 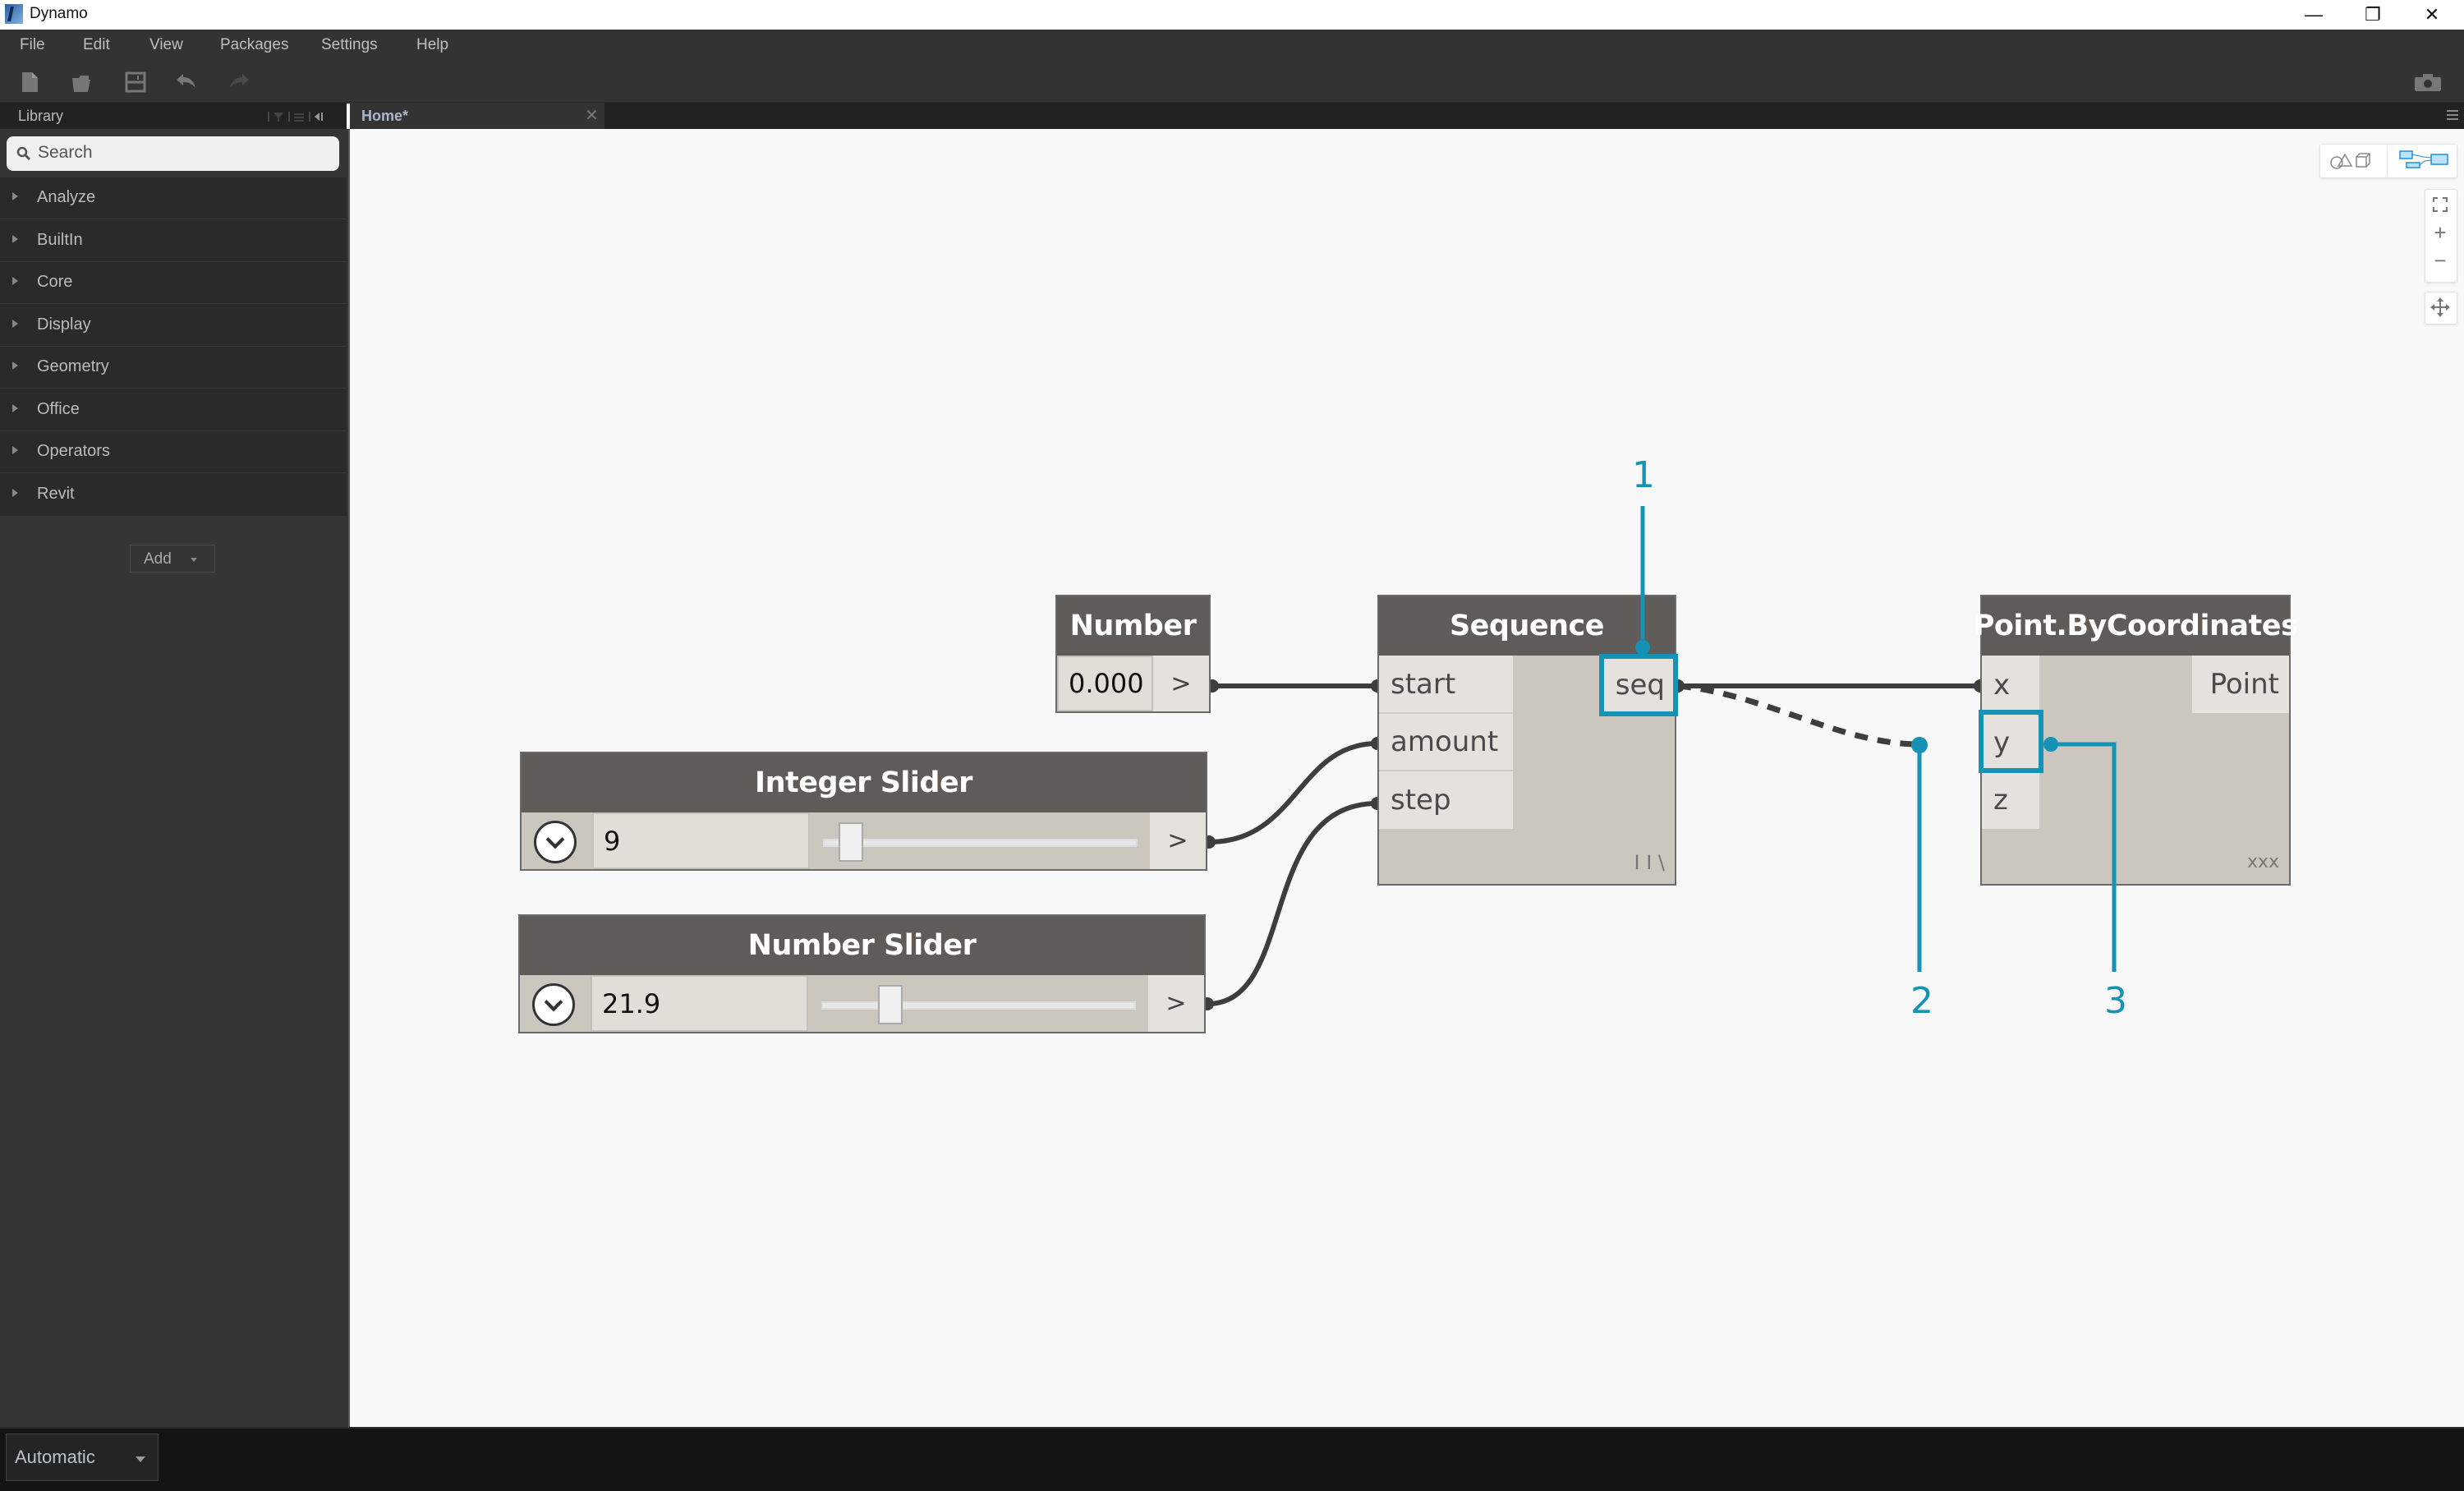 I want to click on node-title: Point.ByCoordinates, so click(x=2136, y=626).